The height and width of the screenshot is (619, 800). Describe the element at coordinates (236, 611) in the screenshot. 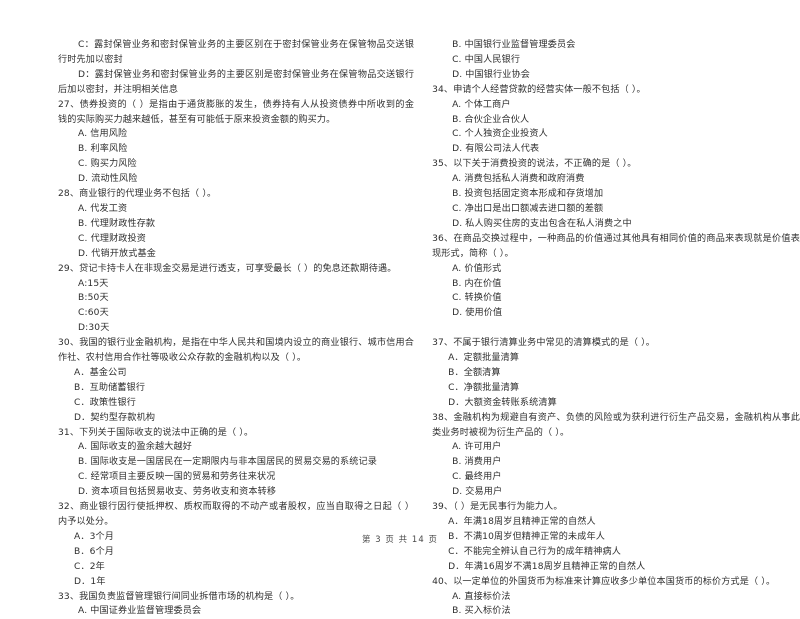

I see `question-33-option-a: A. 中国证券业监督管理委员会` at that location.